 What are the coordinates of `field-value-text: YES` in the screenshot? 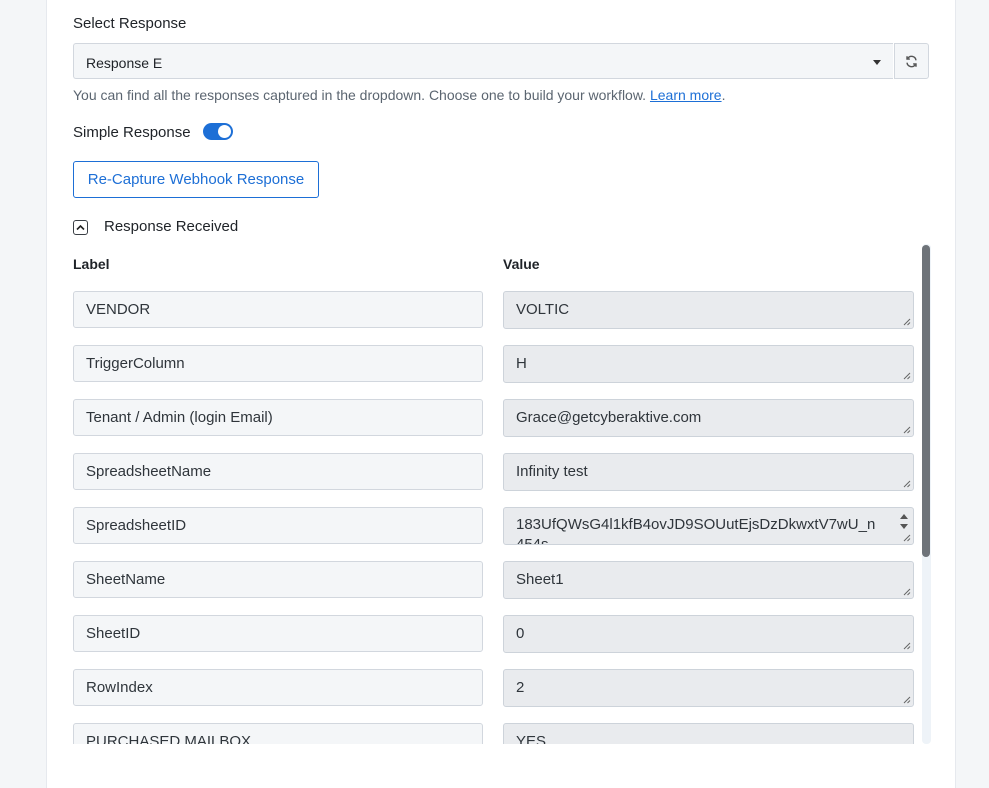 It's located at (531, 738).